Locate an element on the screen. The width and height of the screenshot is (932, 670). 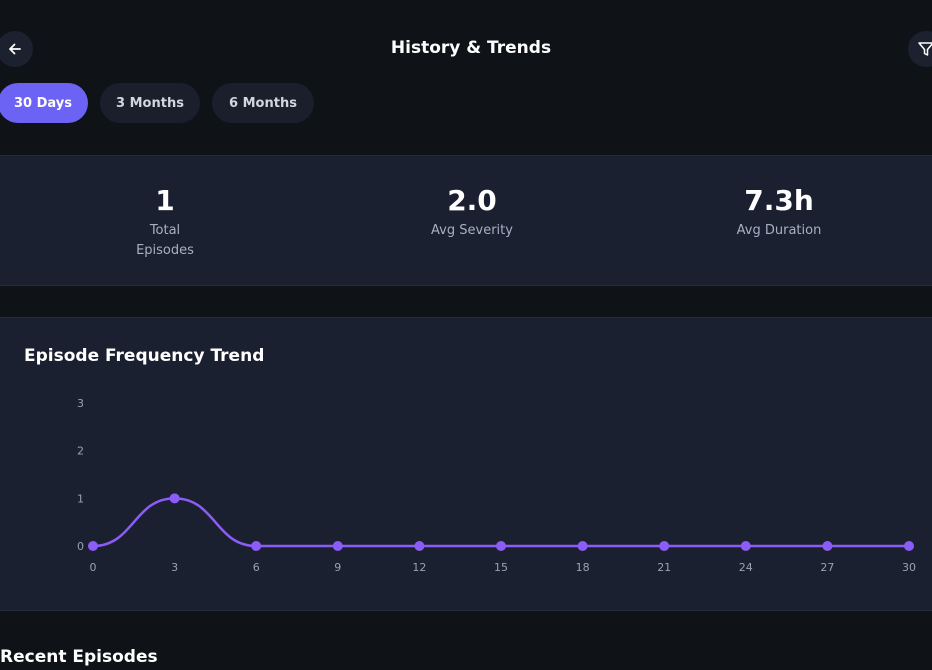
x-tick-label: 24 is located at coordinates (746, 567).